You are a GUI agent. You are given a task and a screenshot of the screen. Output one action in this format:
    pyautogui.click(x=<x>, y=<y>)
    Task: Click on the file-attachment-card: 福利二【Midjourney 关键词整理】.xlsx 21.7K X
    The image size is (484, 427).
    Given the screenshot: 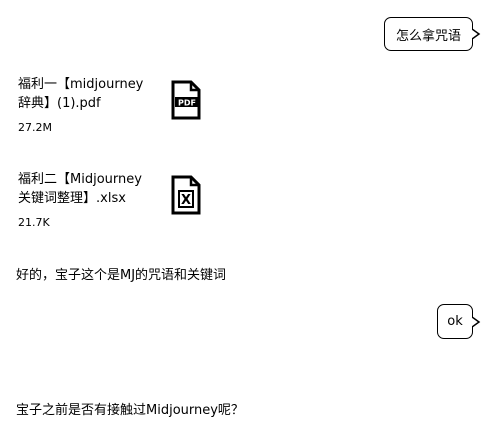 What is the action you would take?
    pyautogui.click(x=118, y=202)
    